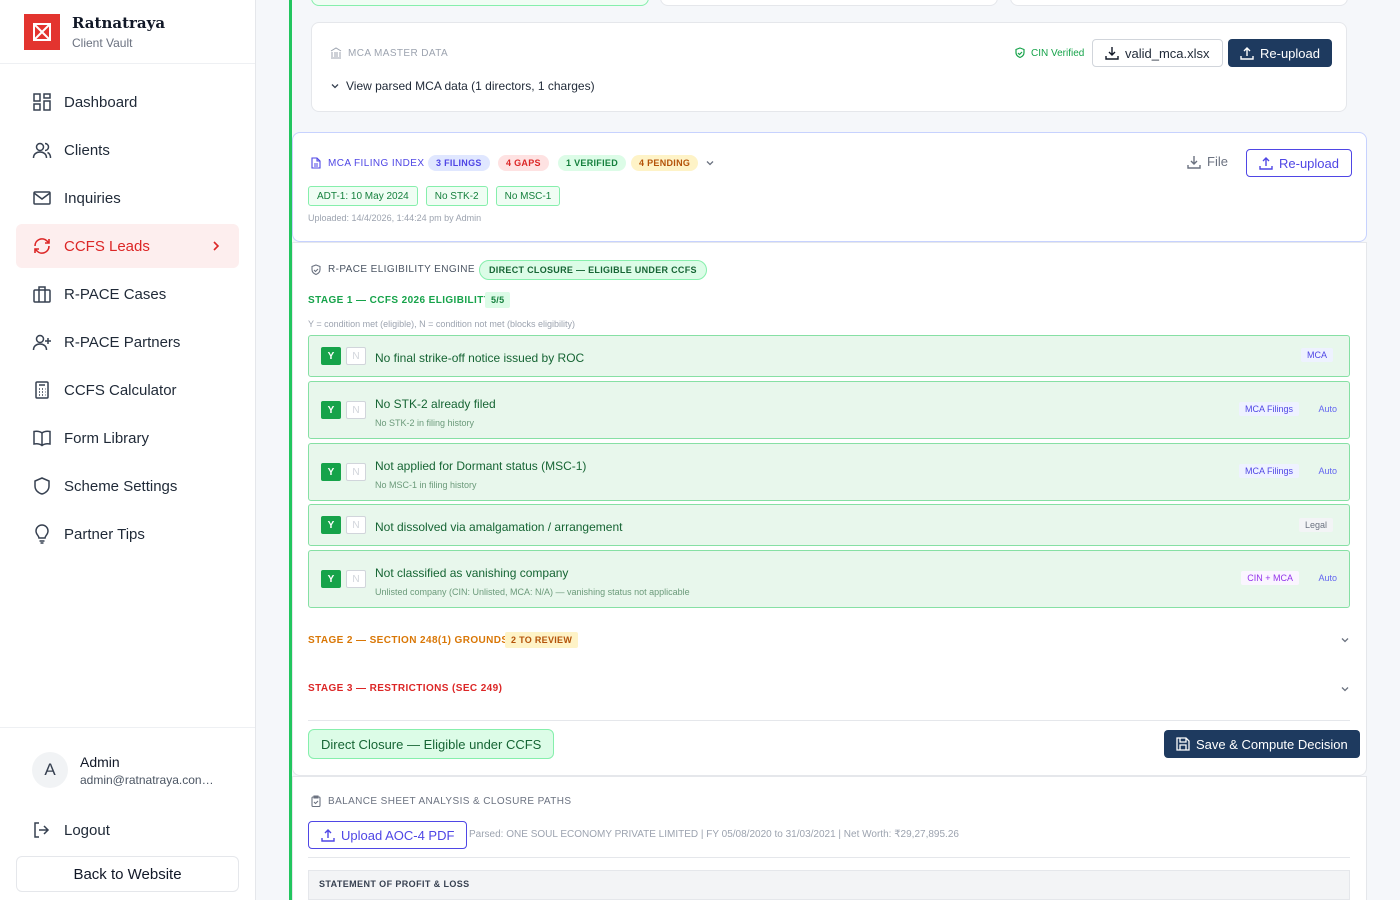 The height and width of the screenshot is (900, 1400). What do you see at coordinates (42, 246) in the screenshot?
I see `refresh-icon` at bounding box center [42, 246].